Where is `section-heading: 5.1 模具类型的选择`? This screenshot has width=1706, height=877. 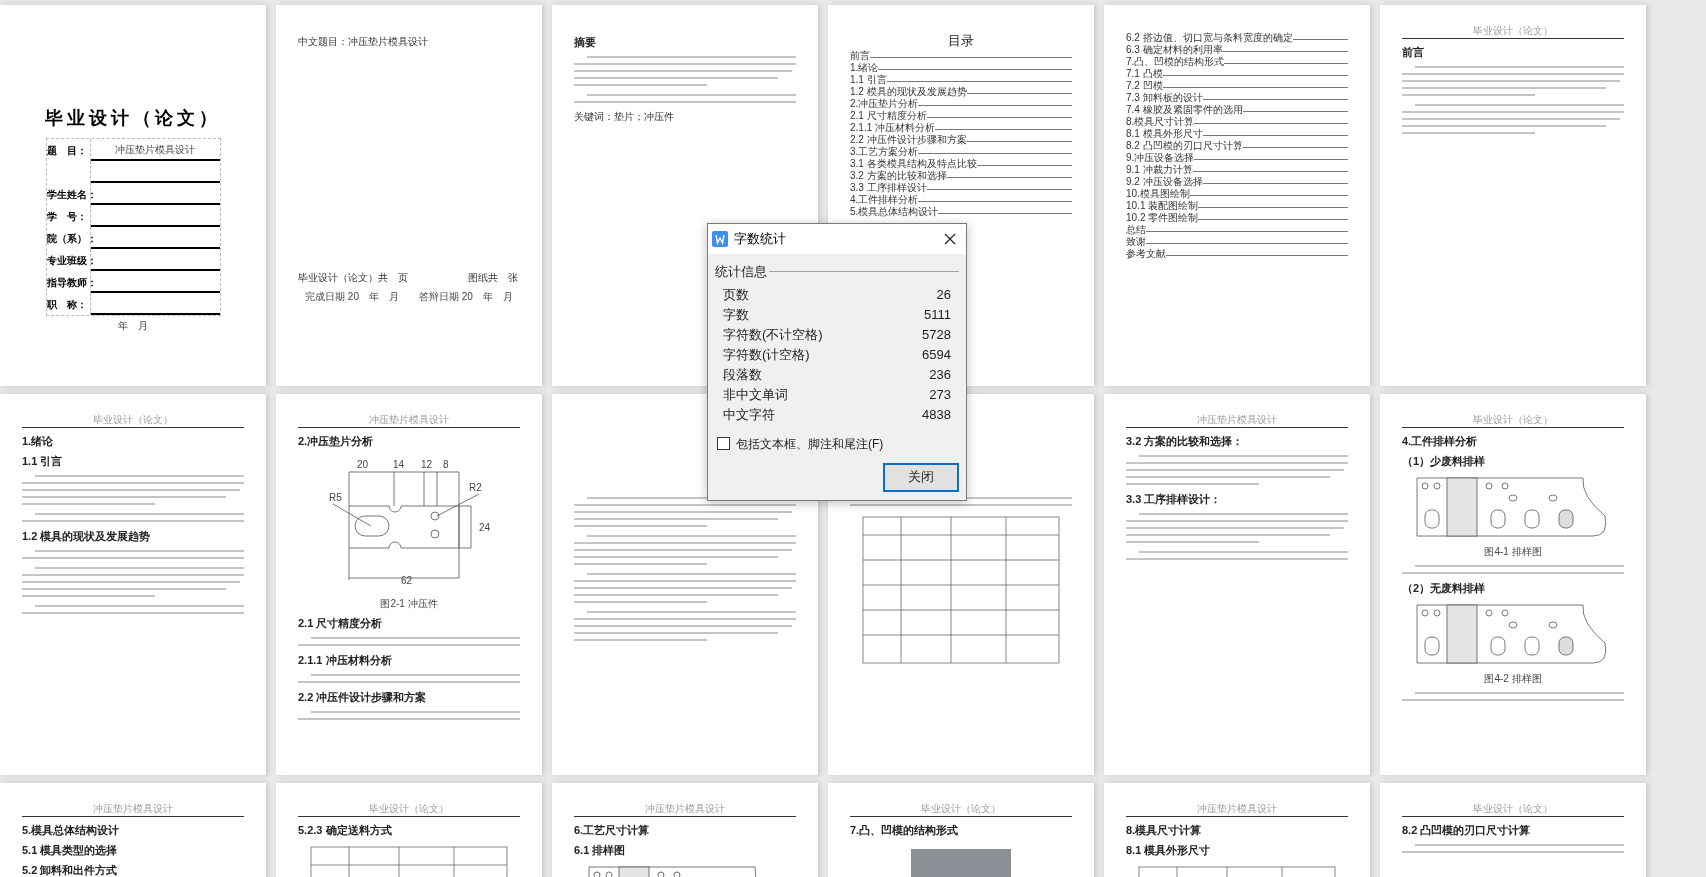
section-heading: 5.1 模具类型的选择 is located at coordinates (70, 850).